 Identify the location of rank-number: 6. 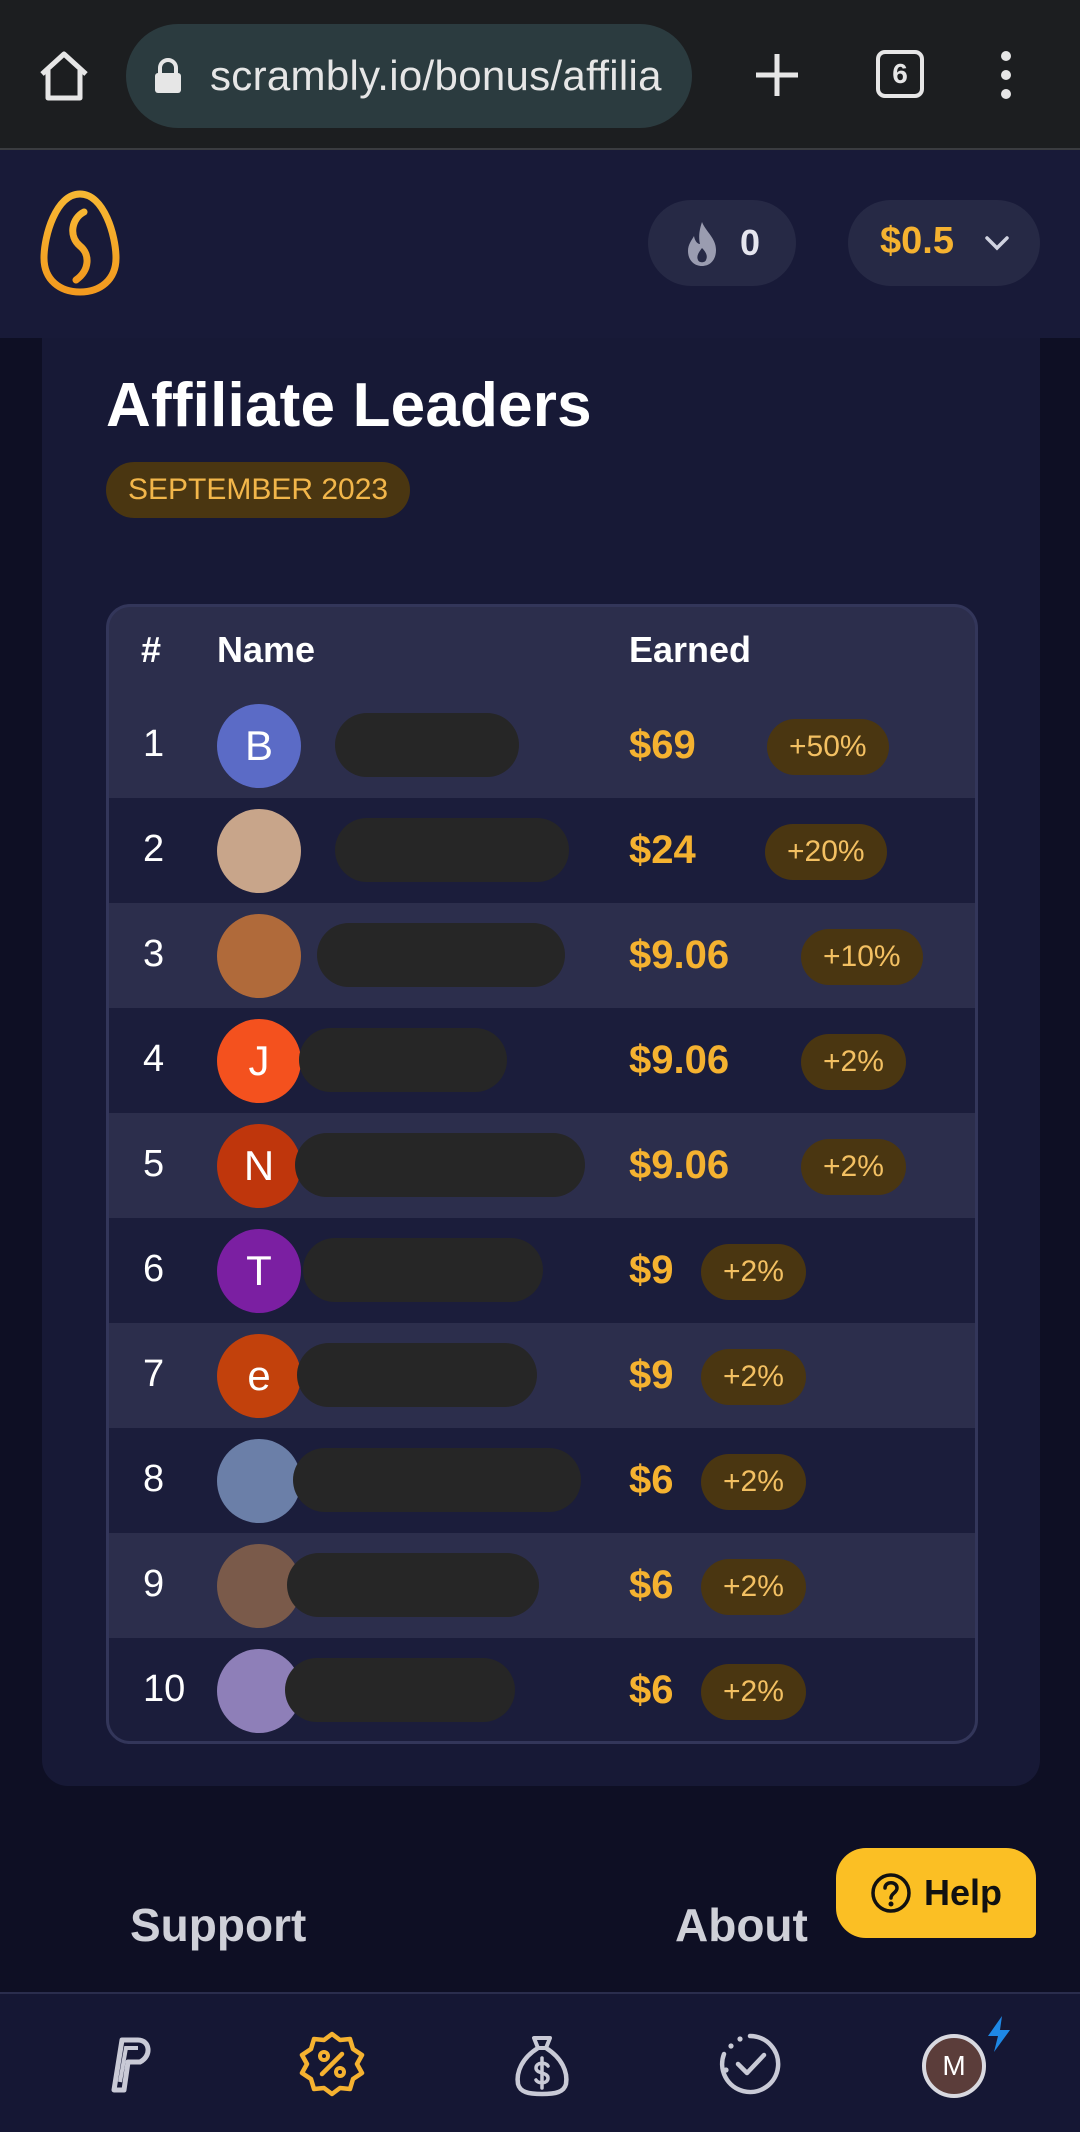
(154, 1269).